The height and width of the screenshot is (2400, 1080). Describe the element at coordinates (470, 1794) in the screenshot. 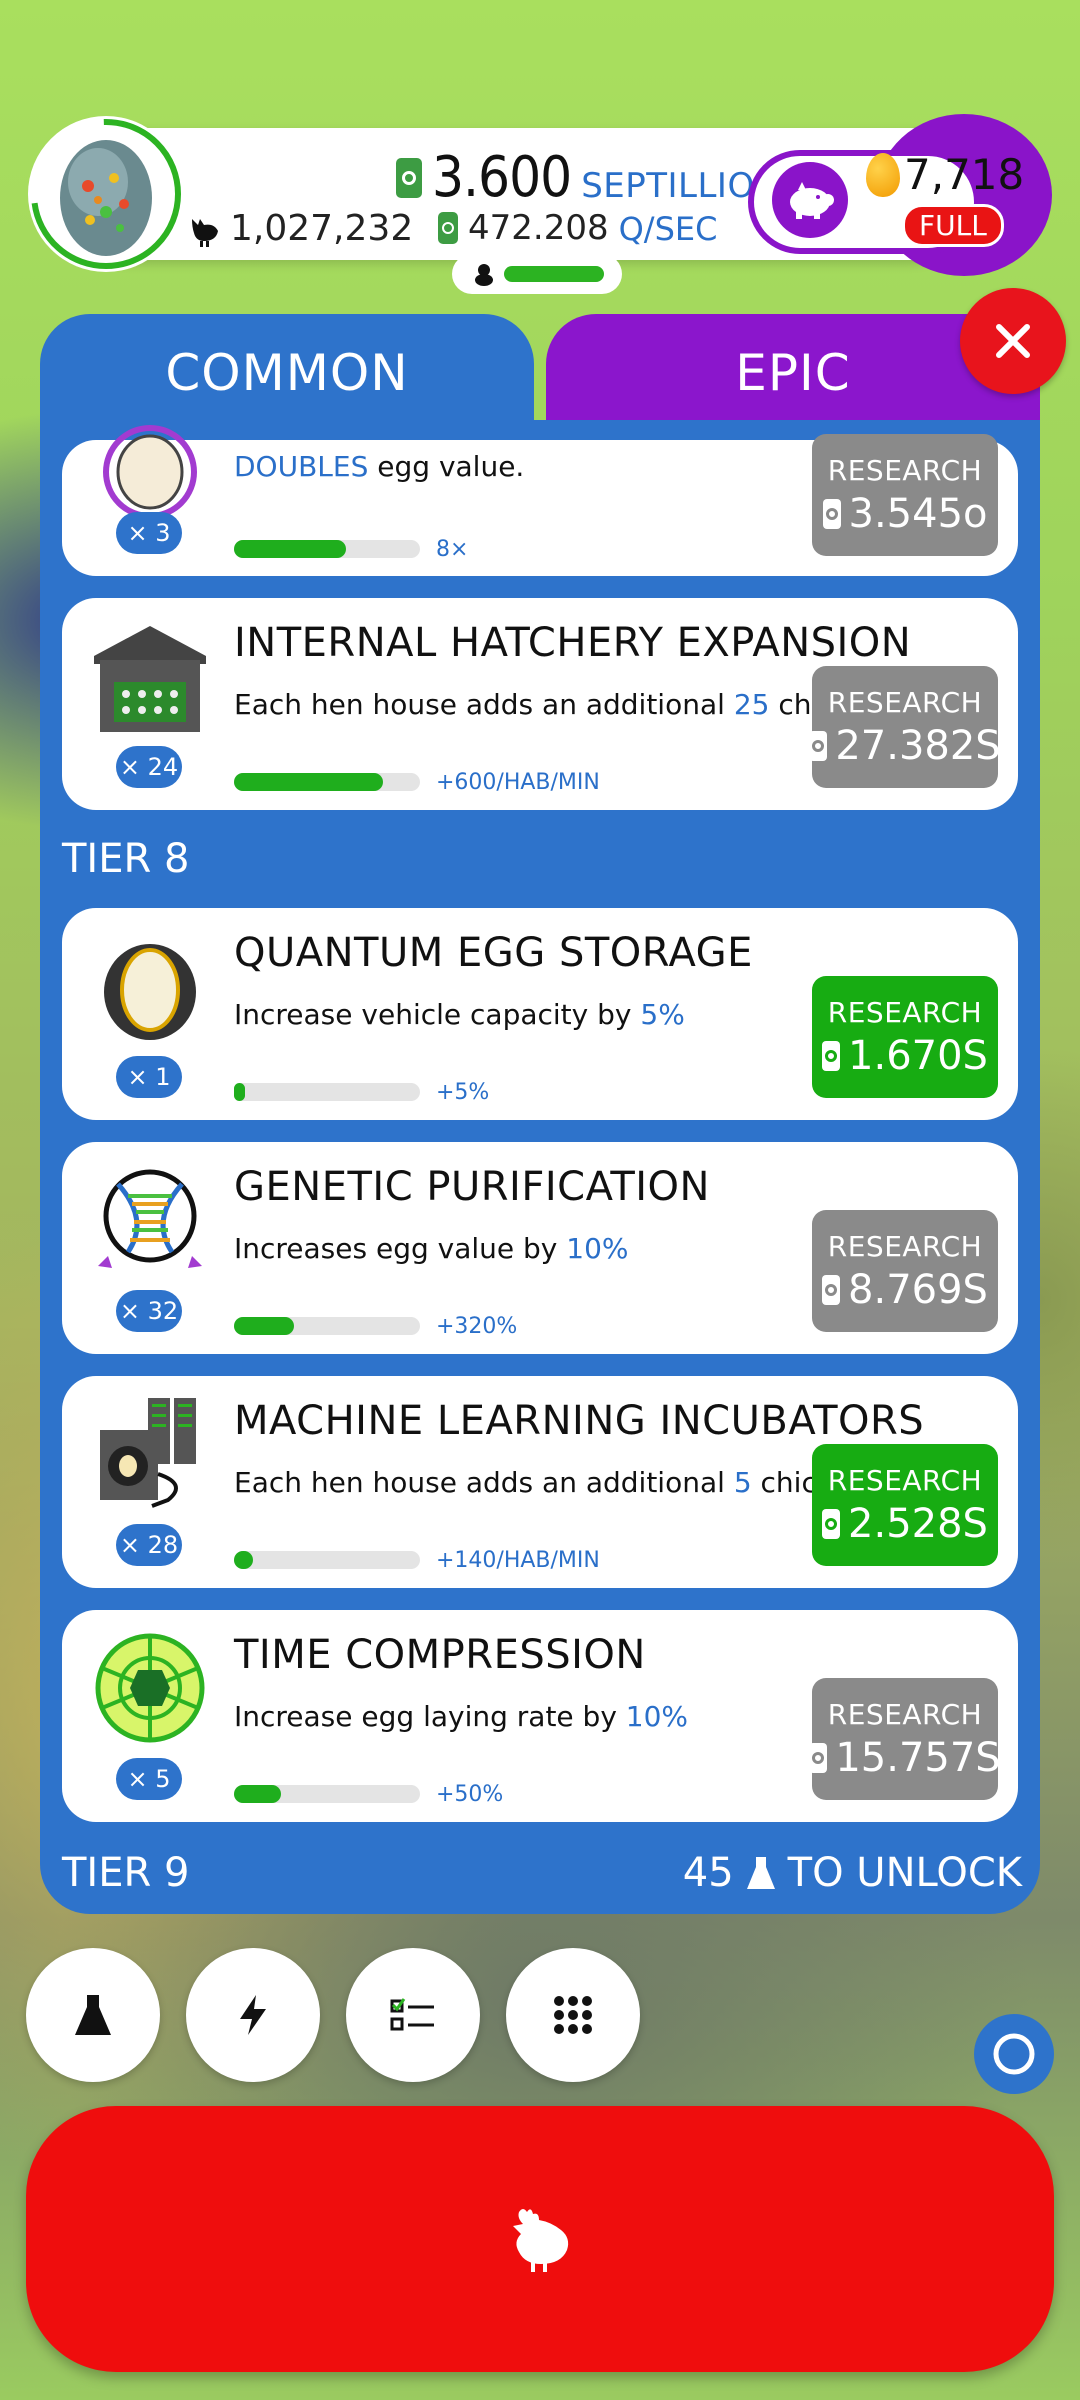

I see `research-progress-label: +50%` at that location.